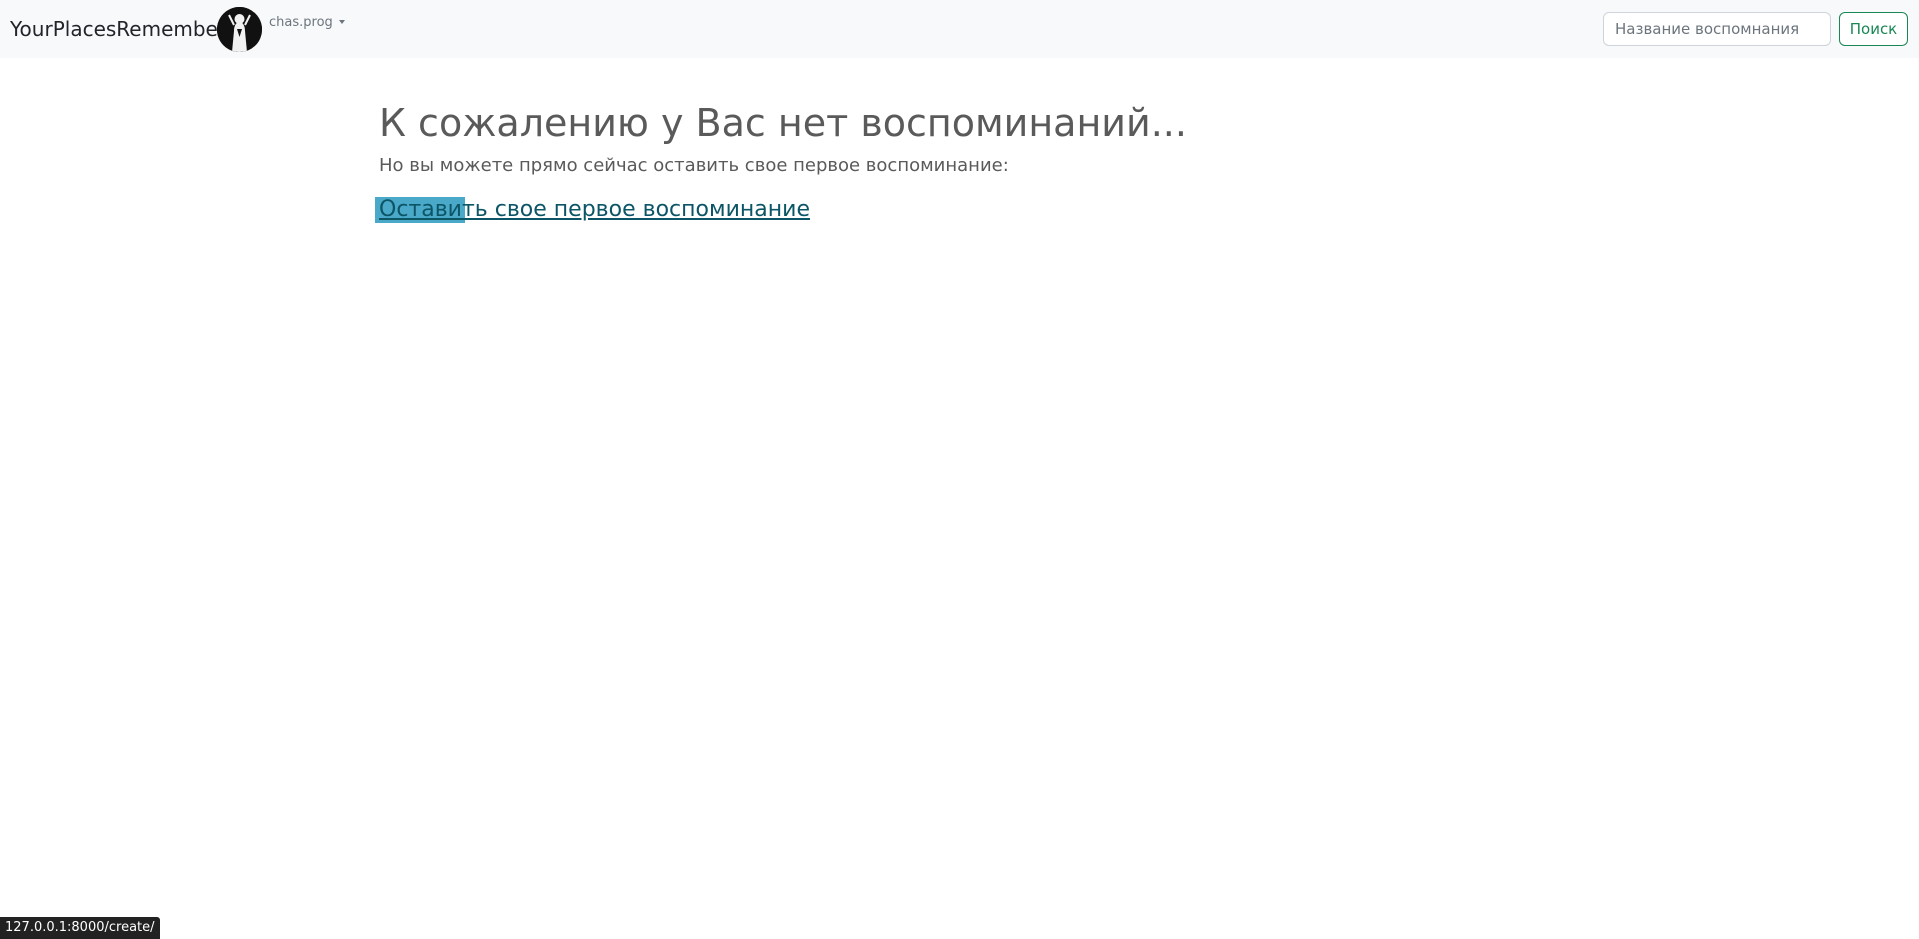 This screenshot has height=939, width=1919. What do you see at coordinates (1873, 29) in the screenshot?
I see `search-button: Поиск` at bounding box center [1873, 29].